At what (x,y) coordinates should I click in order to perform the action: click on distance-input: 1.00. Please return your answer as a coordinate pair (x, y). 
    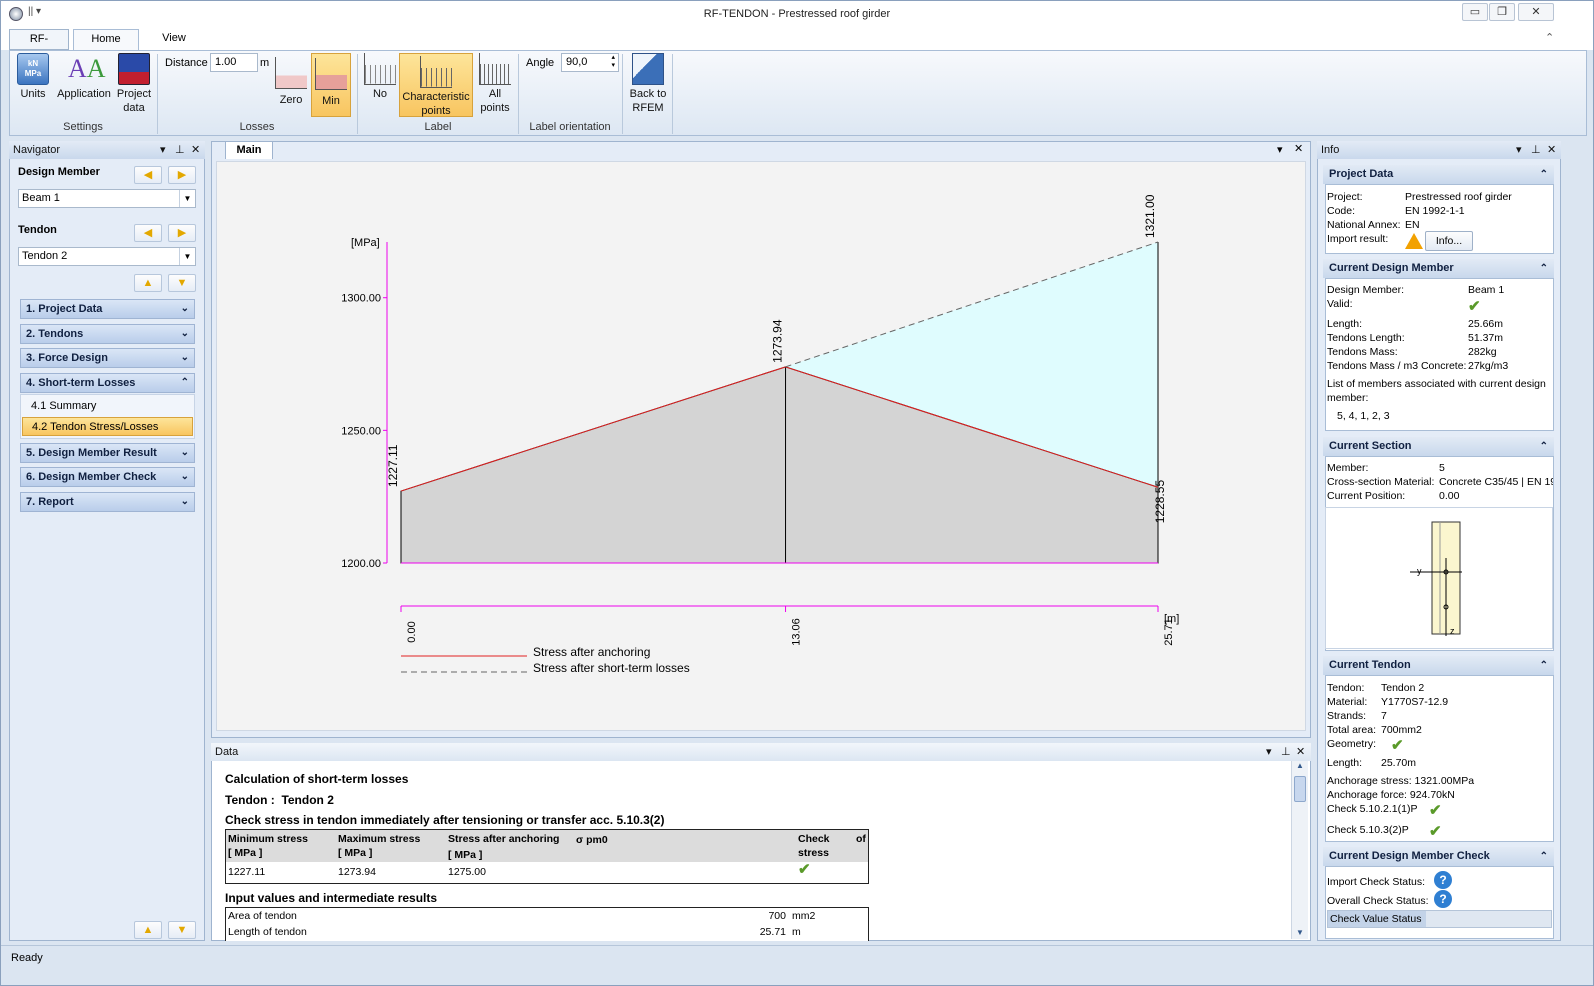
    Looking at the image, I should click on (234, 62).